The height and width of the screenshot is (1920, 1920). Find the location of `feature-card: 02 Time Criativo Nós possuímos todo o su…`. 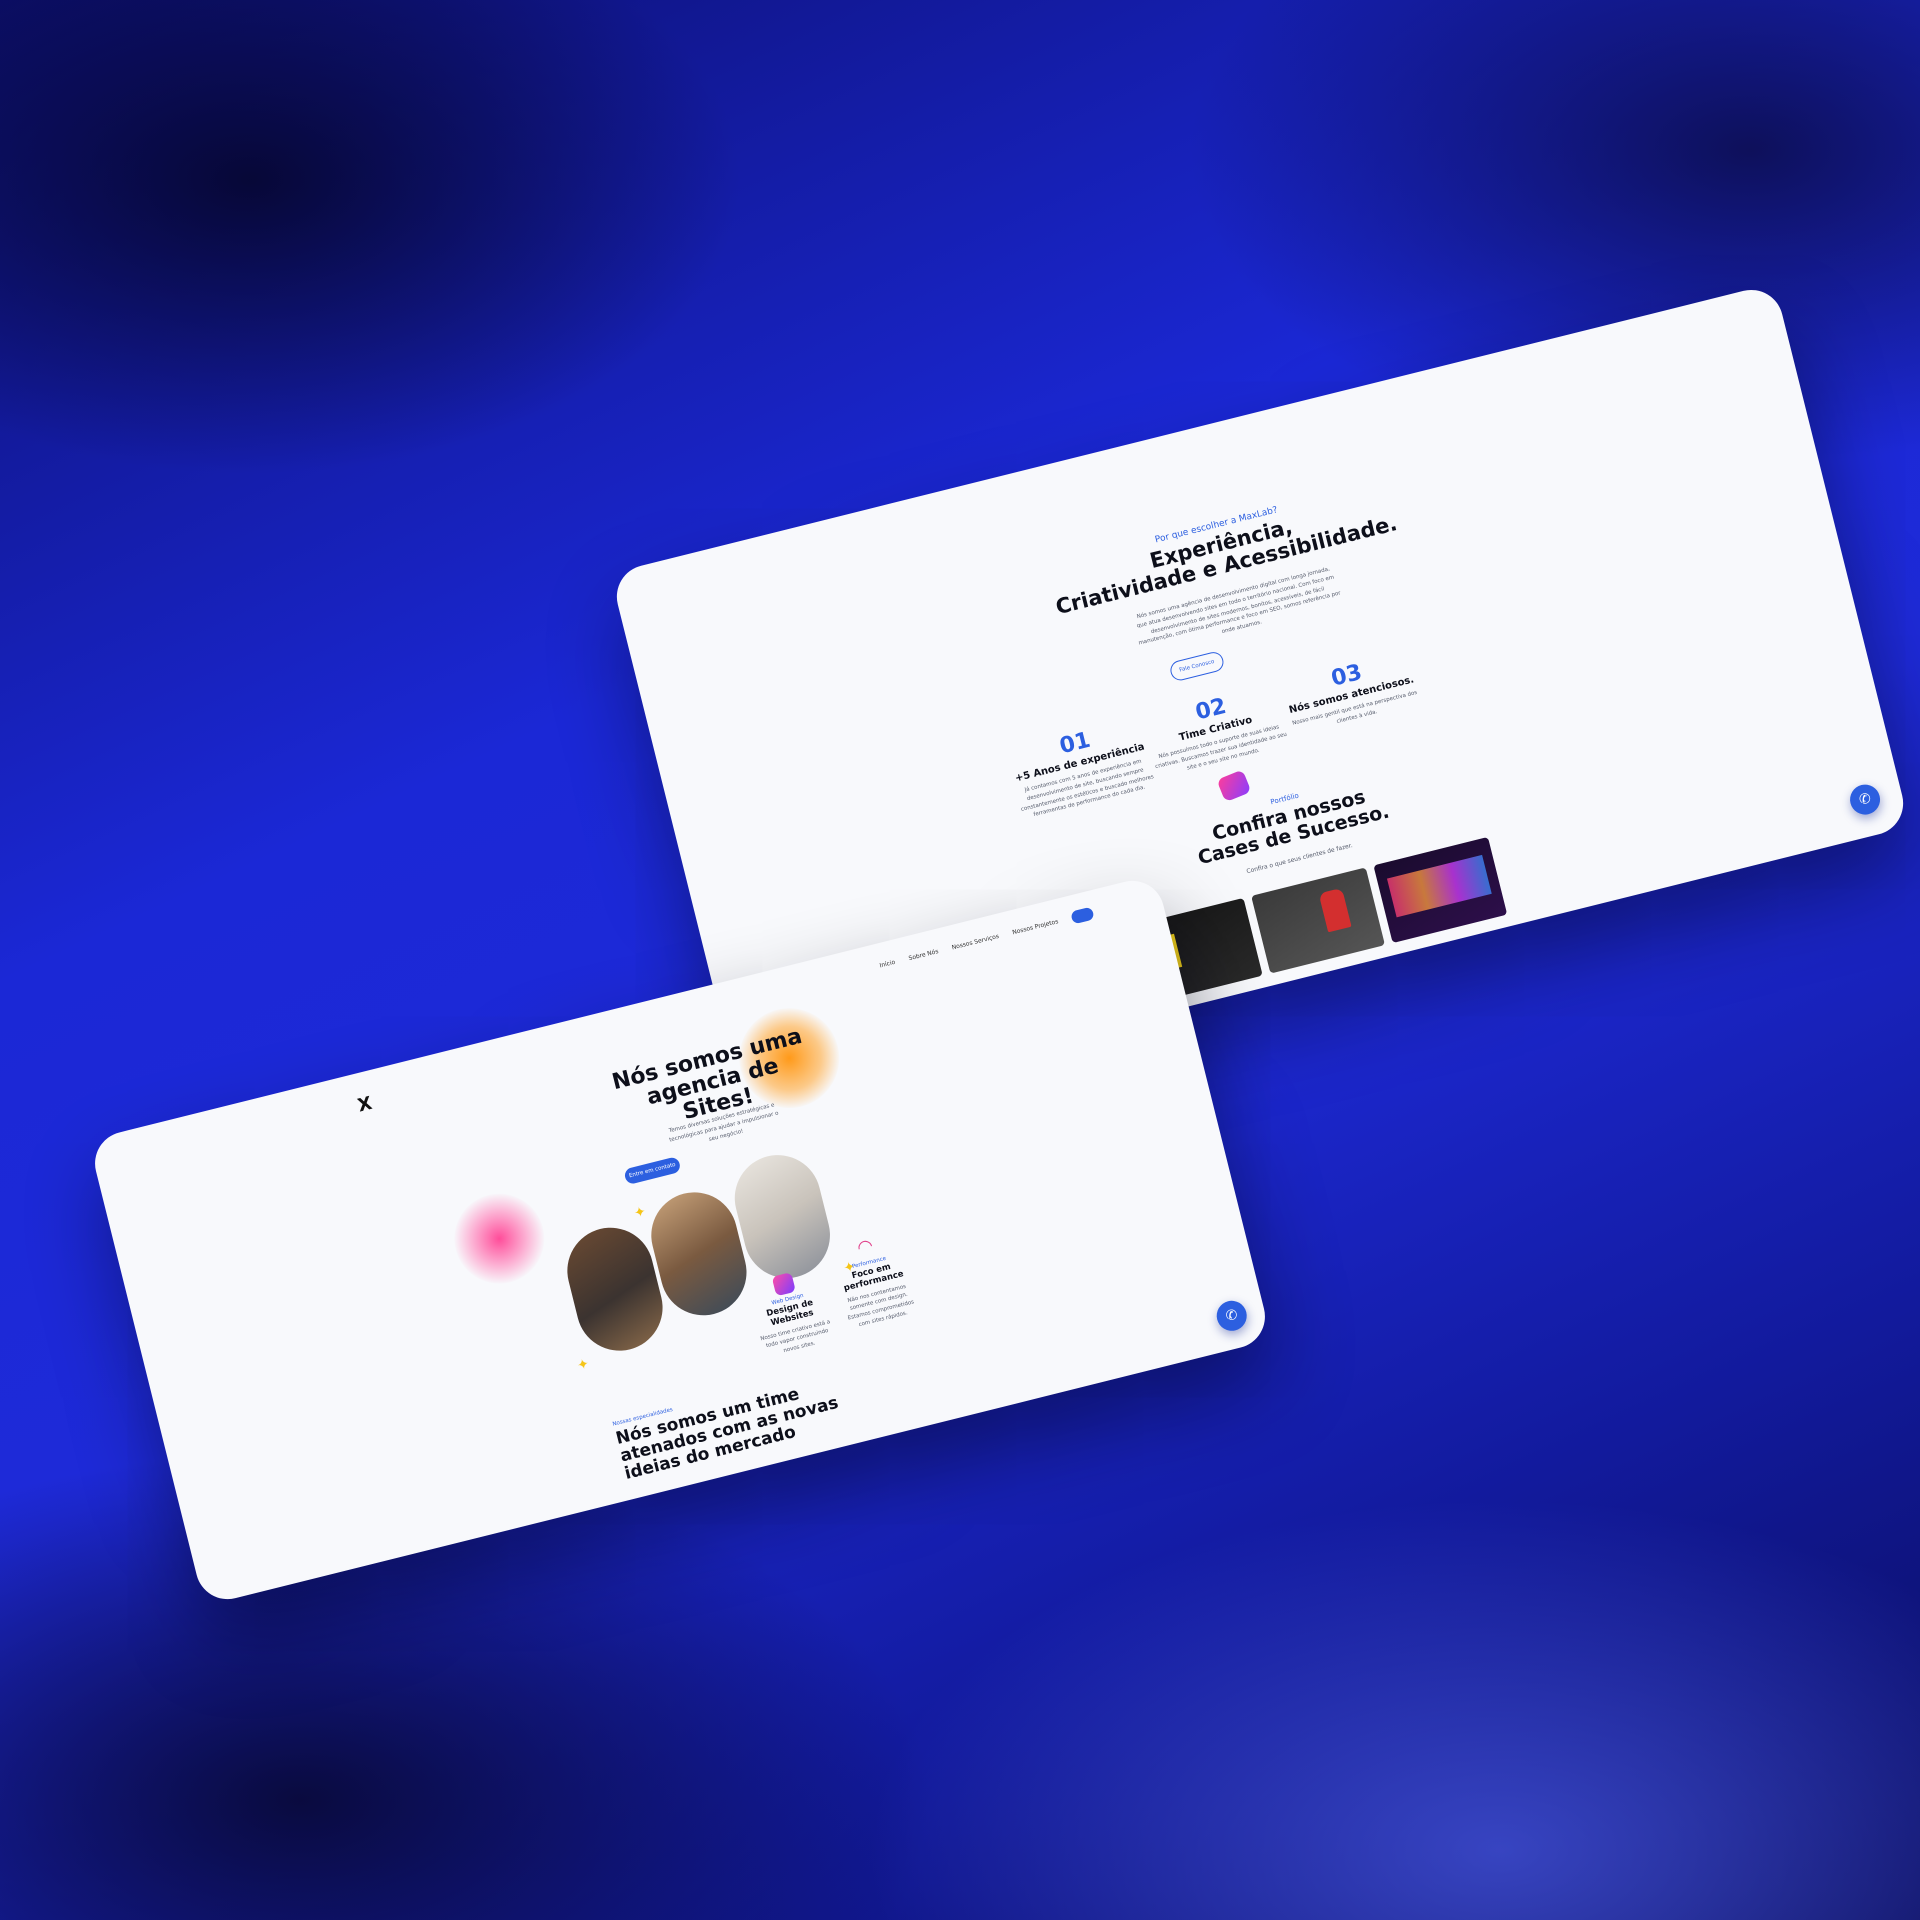

feature-card: 02 Time Criativo Nós possuímos todo o su… is located at coordinates (1216, 731).